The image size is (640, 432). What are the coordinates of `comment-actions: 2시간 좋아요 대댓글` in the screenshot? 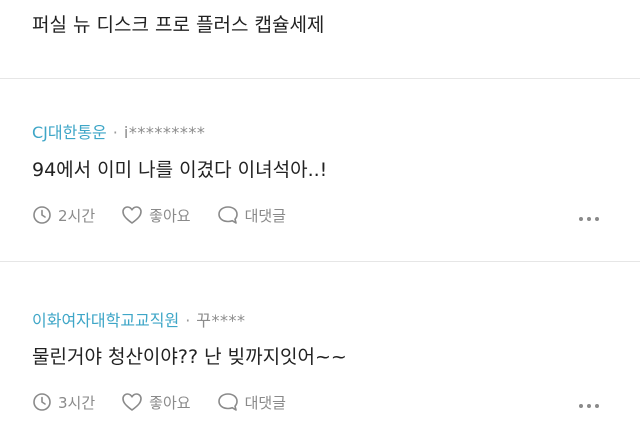 It's located at (172, 215).